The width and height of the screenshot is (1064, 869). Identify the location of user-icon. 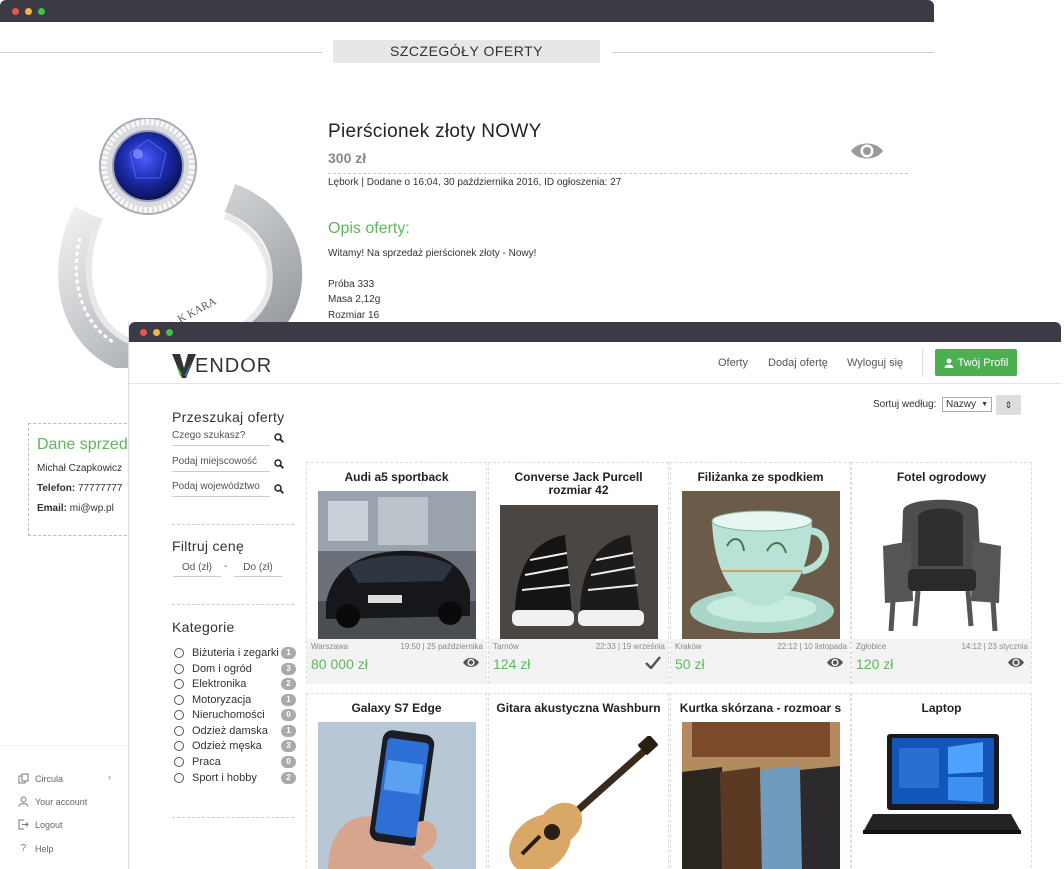
(23, 801).